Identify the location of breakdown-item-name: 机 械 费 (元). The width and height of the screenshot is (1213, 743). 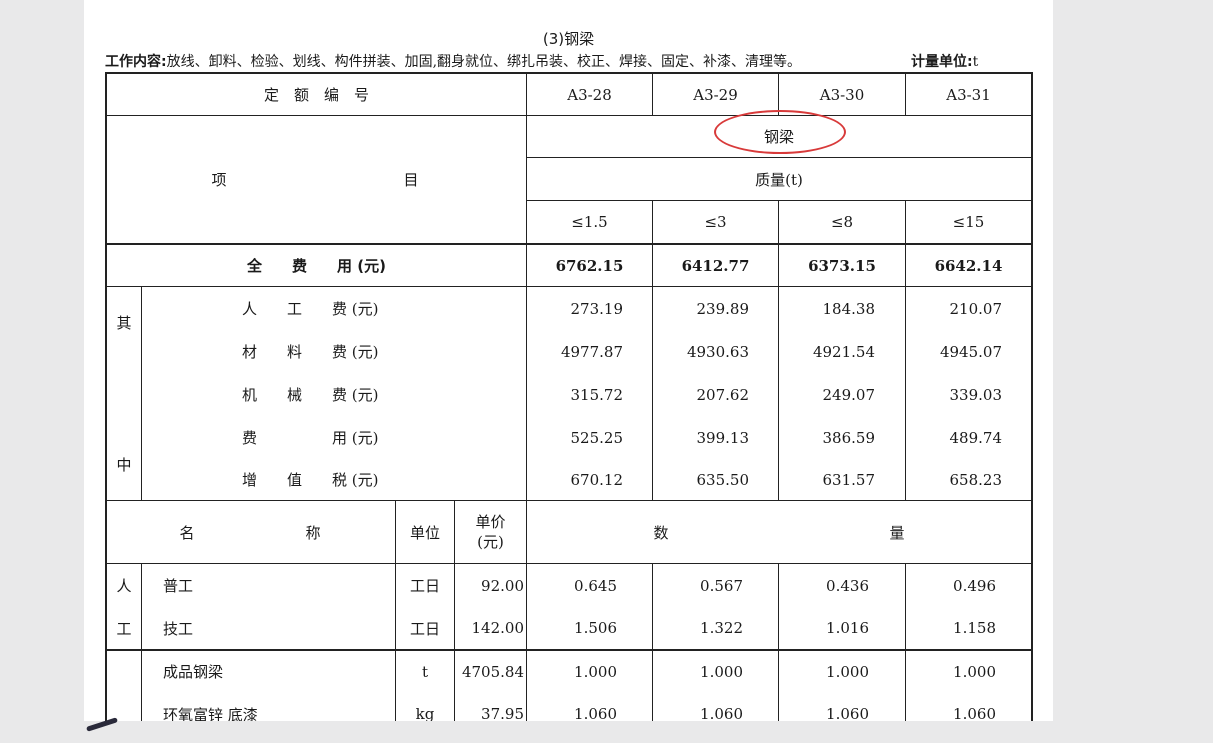
(310, 395).